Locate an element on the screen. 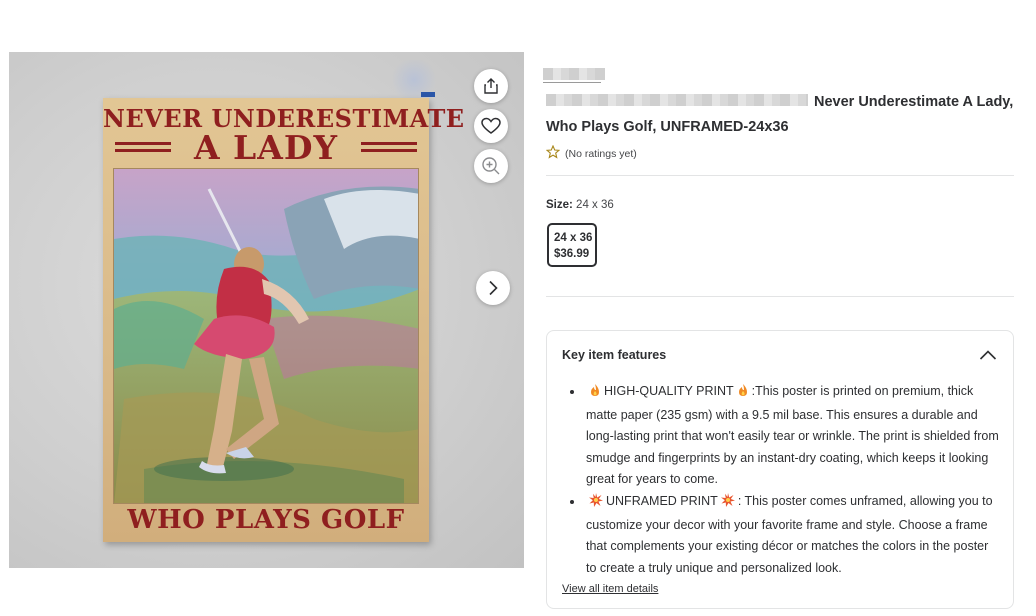 The image size is (1036, 616). feature-title: UNFRAMED PRINT is located at coordinates (662, 500).